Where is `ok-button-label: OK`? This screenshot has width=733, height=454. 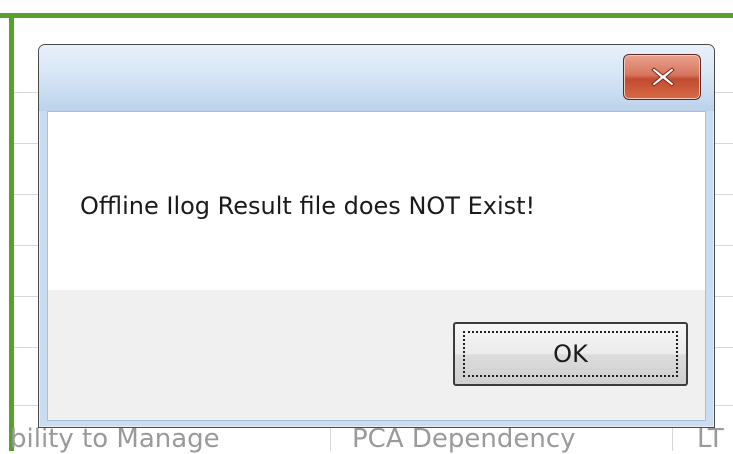 ok-button-label: OK is located at coordinates (570, 354).